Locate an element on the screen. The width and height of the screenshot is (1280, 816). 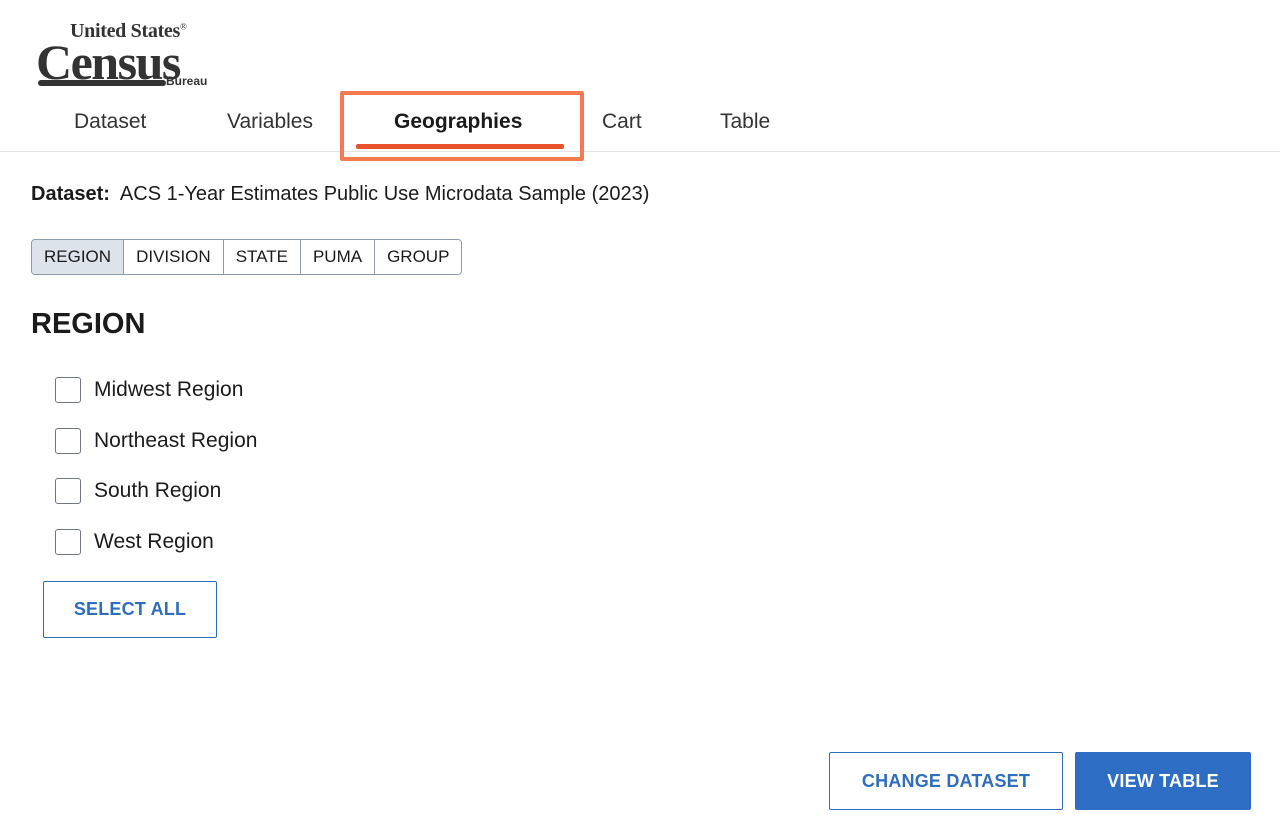
checkbox-row-south: South Region is located at coordinates (138, 491).